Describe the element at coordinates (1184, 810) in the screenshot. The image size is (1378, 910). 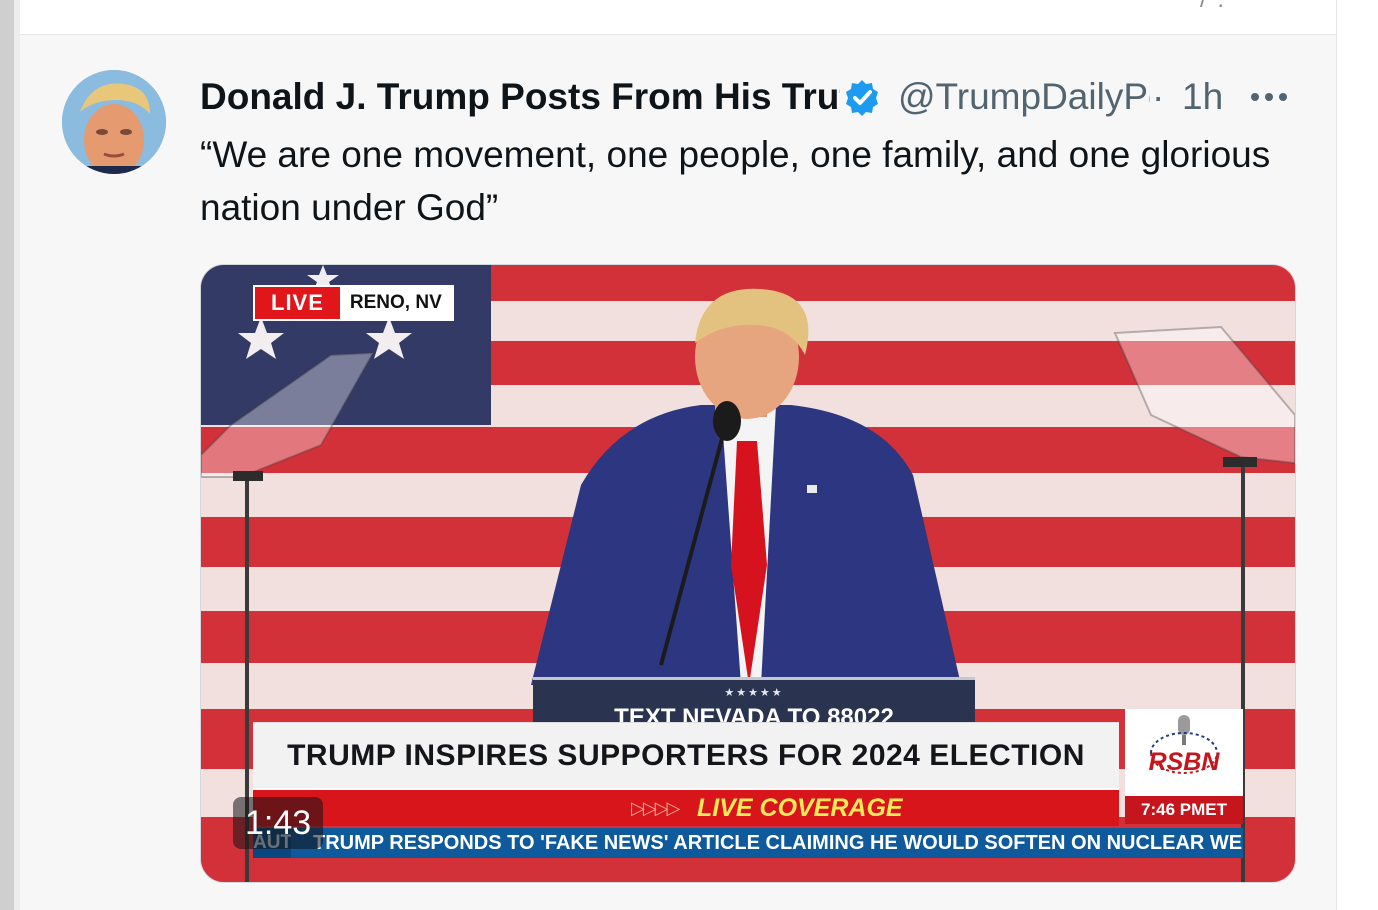
I see `broadcast-time: 7:46 PMET` at that location.